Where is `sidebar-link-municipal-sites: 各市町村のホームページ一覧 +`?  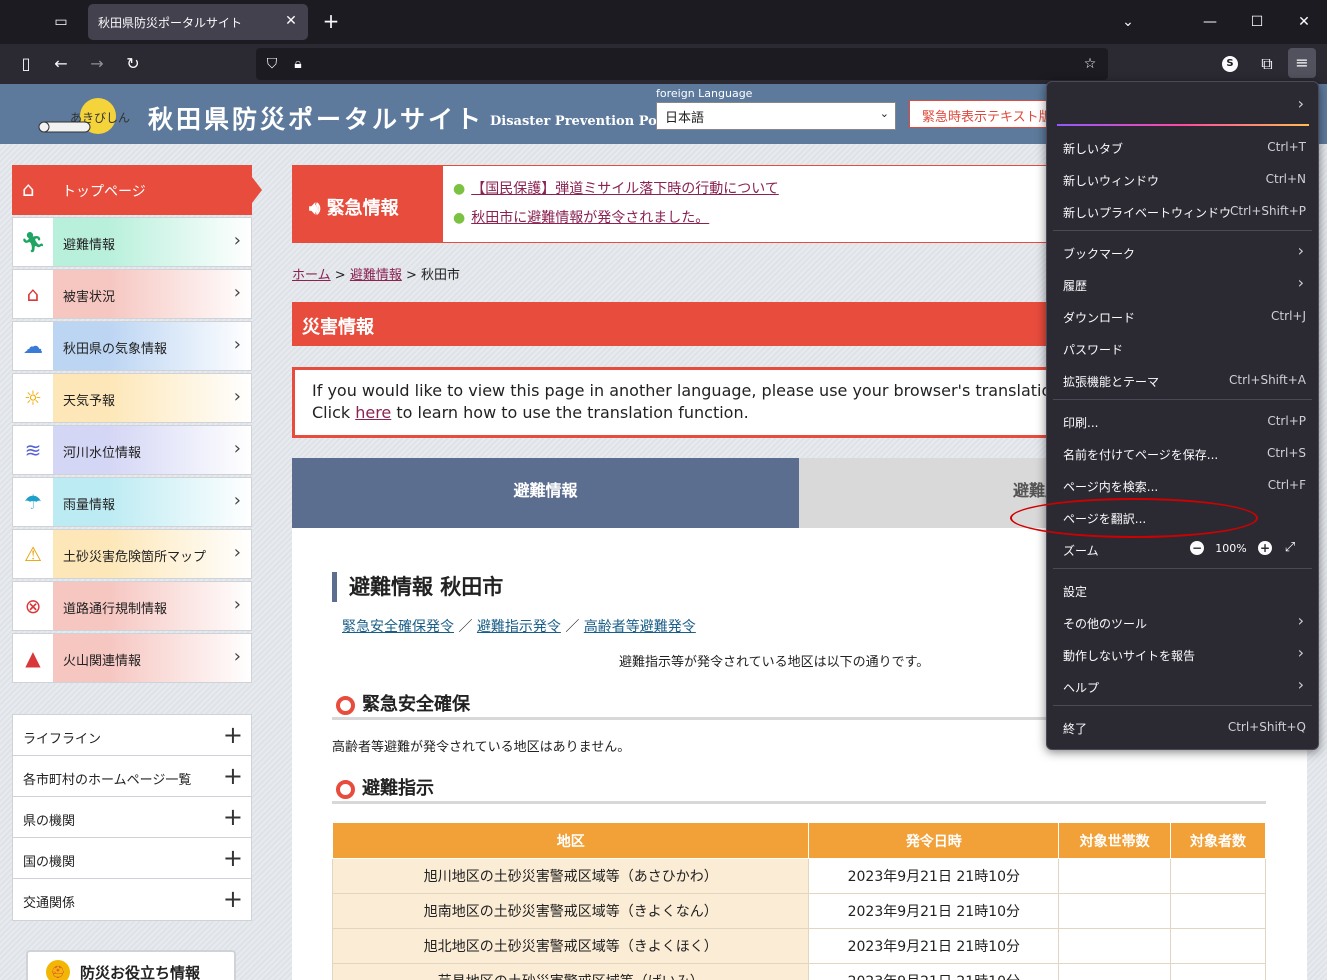 sidebar-link-municipal-sites: 各市町村のホームページ一覧 + is located at coordinates (132, 776).